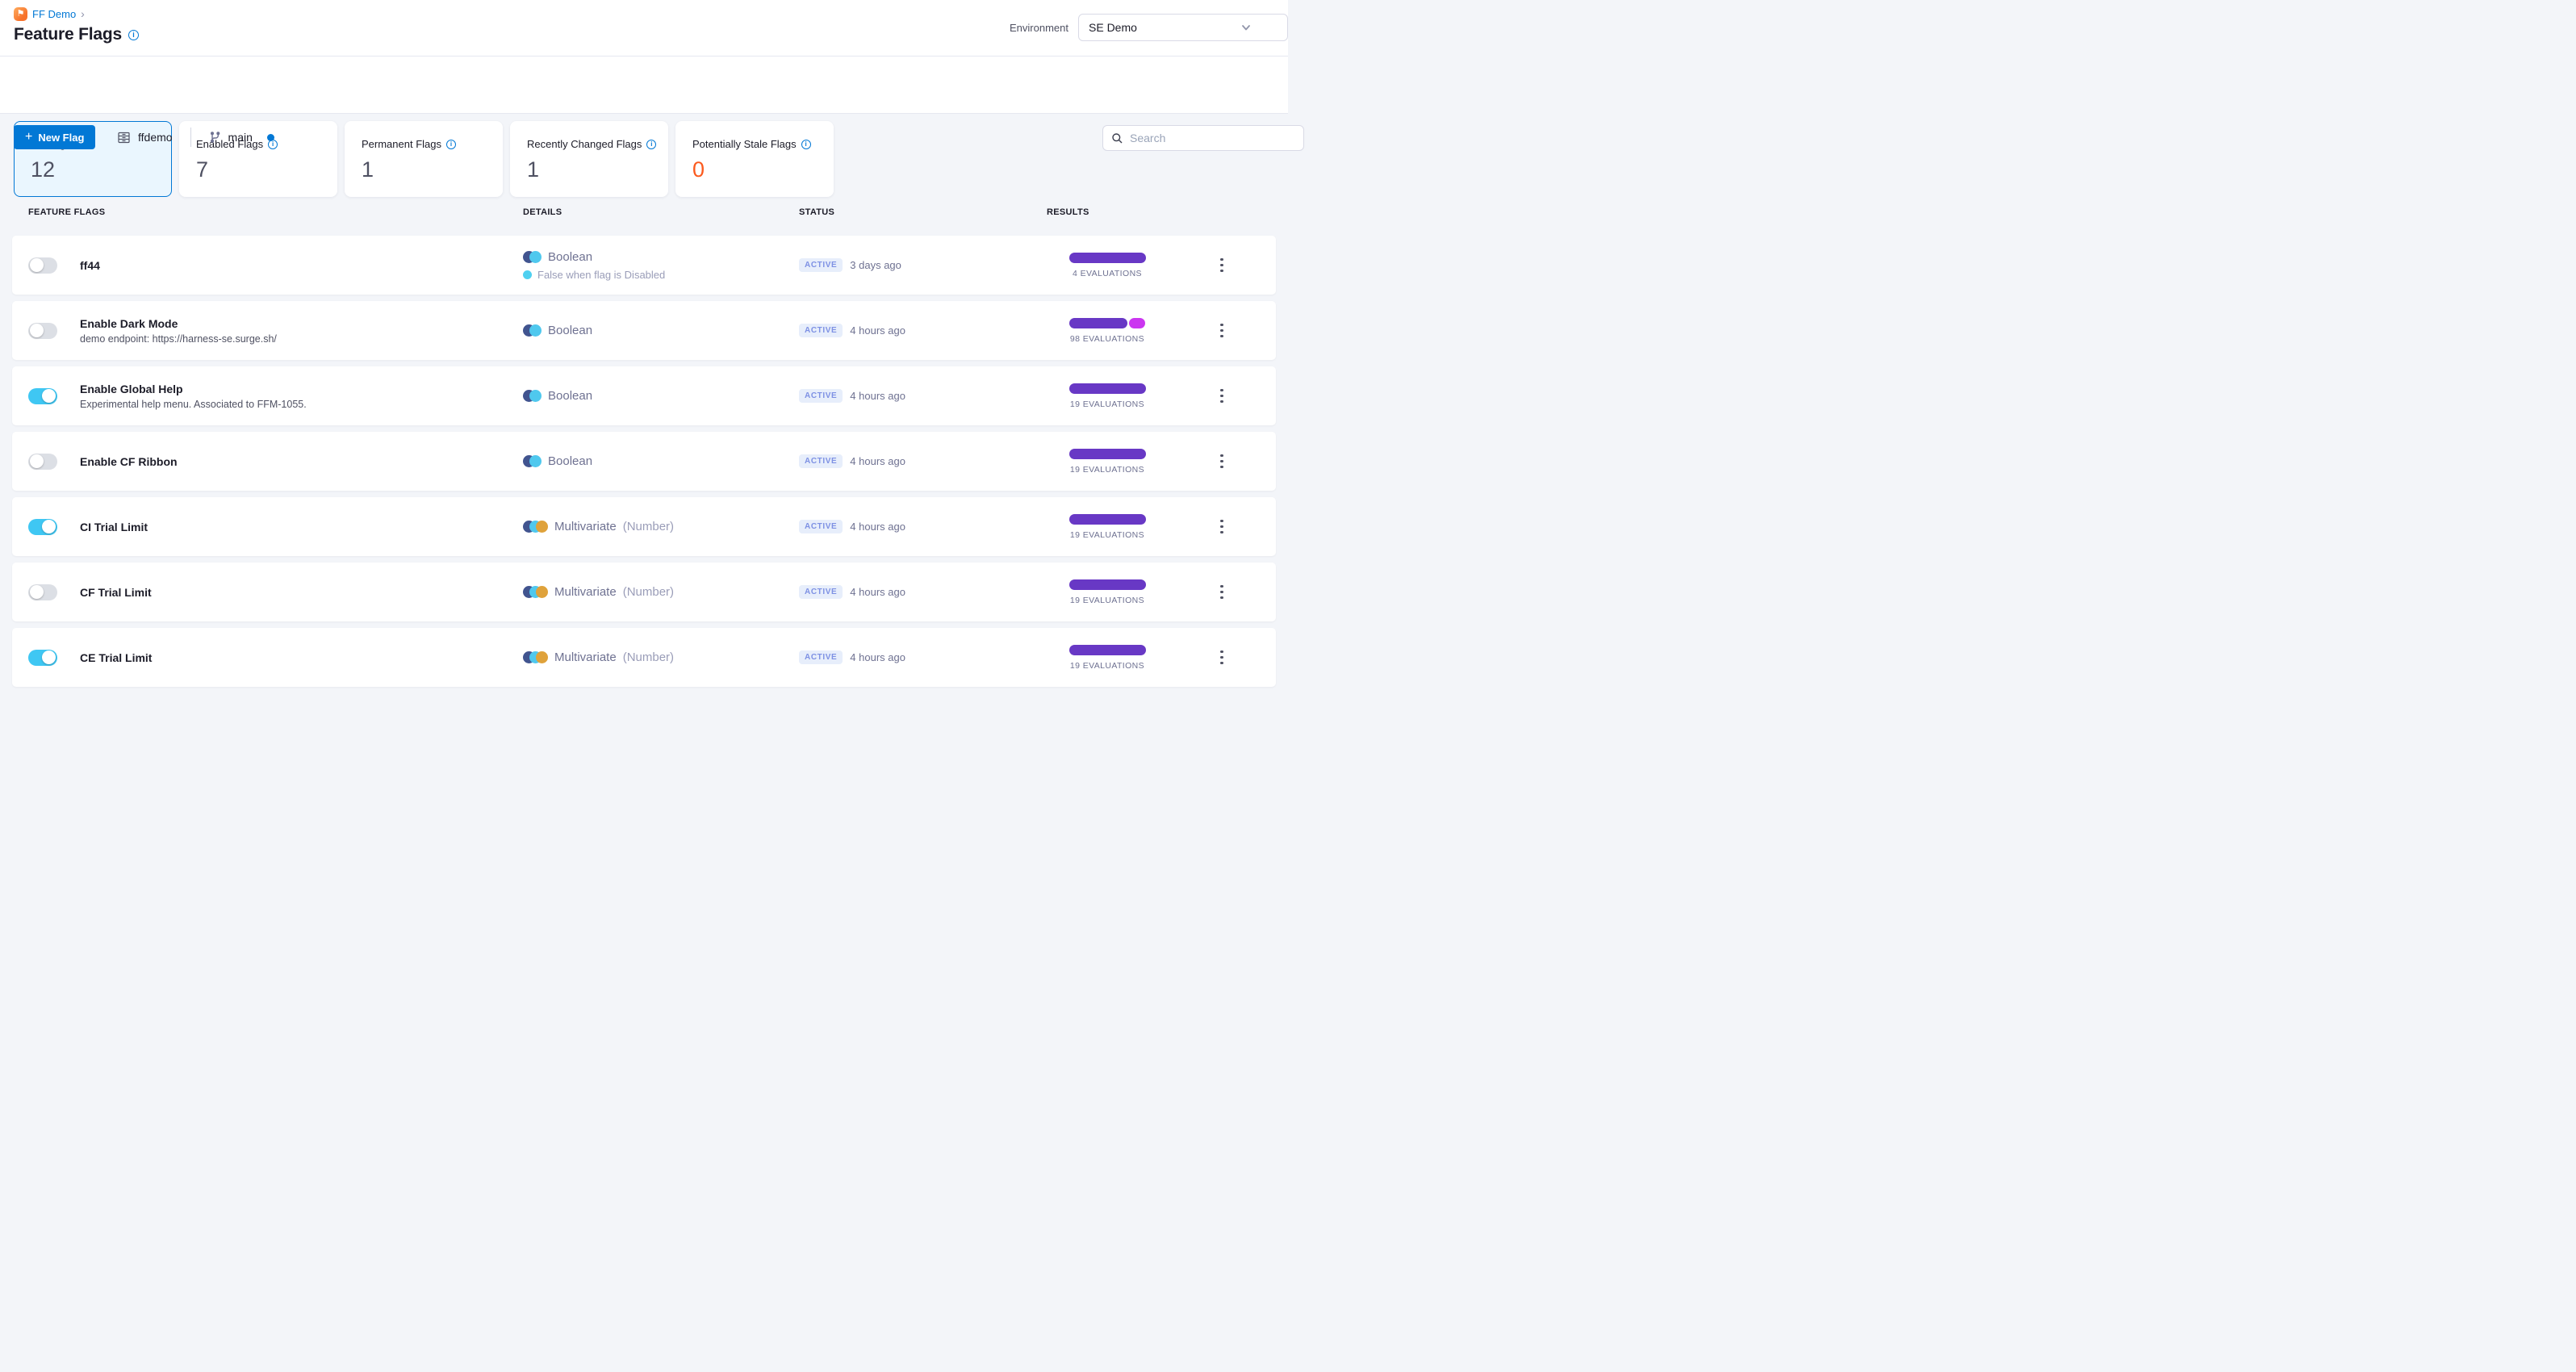 The image size is (2576, 1372). What do you see at coordinates (1113, 27) in the screenshot?
I see `environment-value: SE Demo` at bounding box center [1113, 27].